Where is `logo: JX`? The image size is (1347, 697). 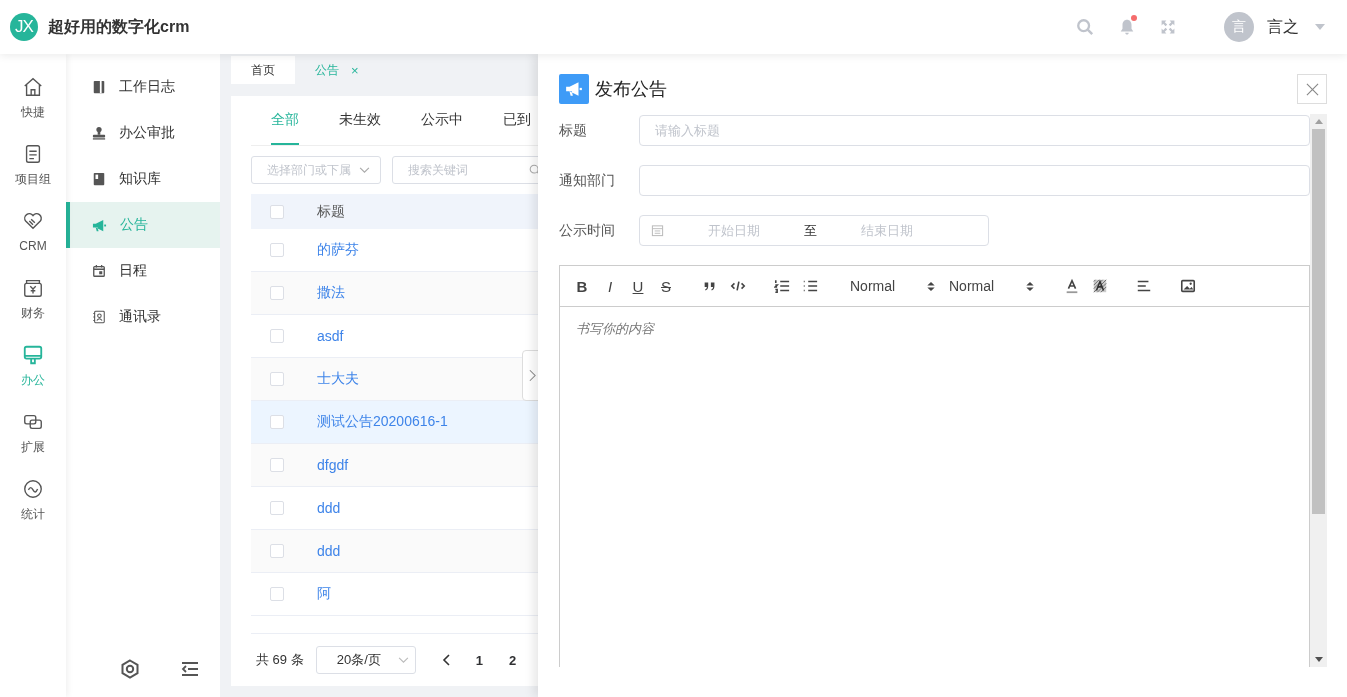
logo: JX is located at coordinates (24, 27).